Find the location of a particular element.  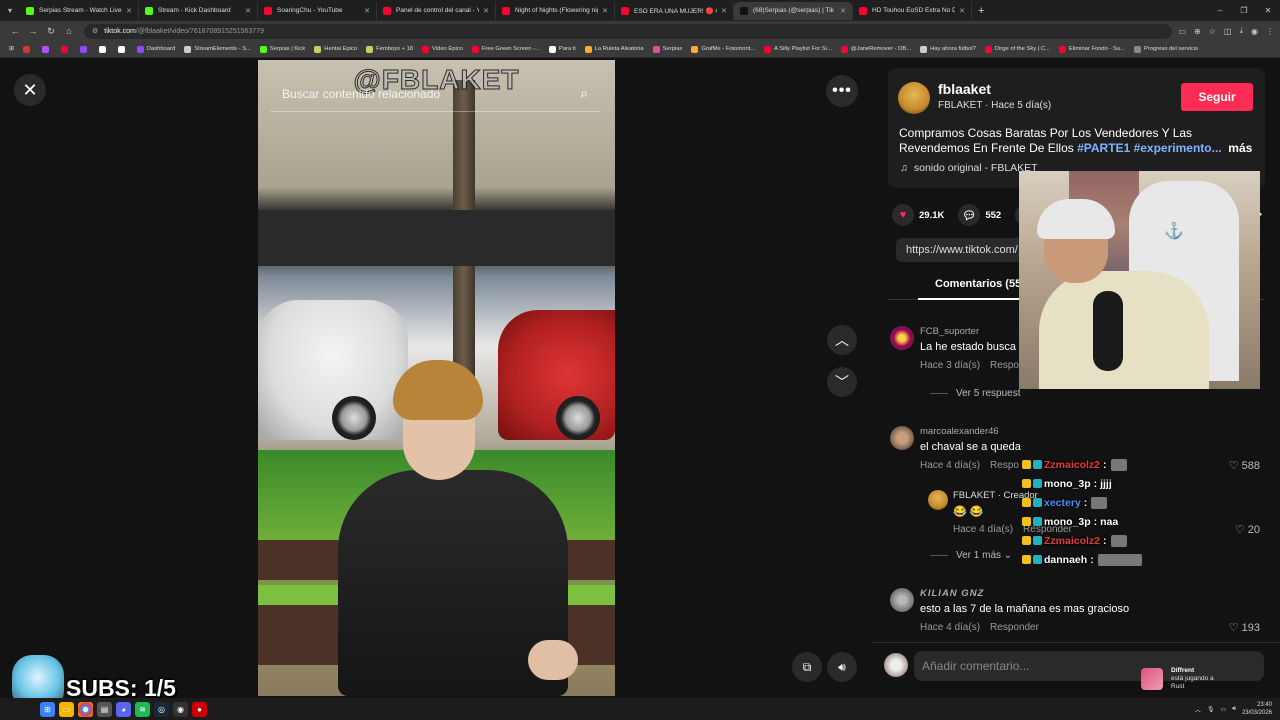

reload-icon: ↻ is located at coordinates (51, 31).